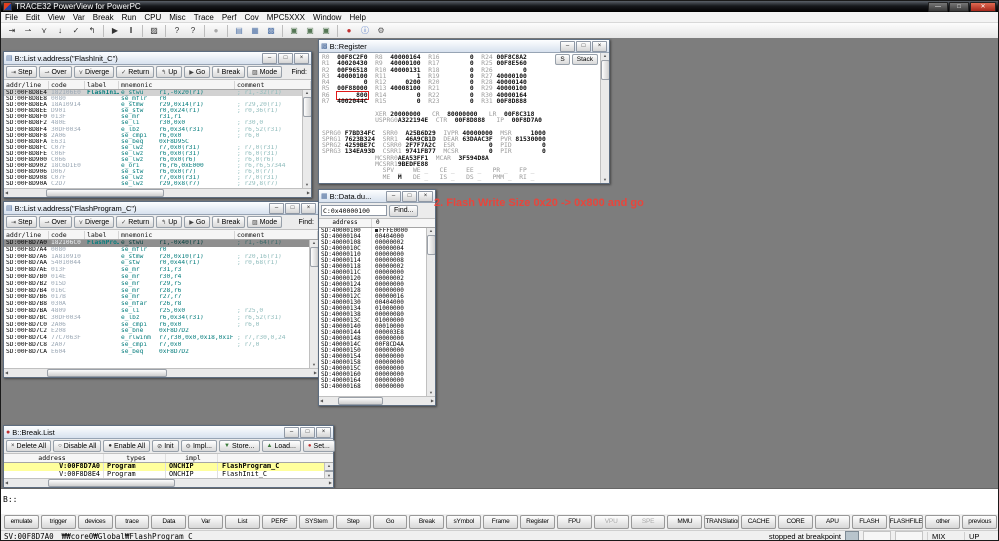 The image size is (999, 541). I want to click on menu-run: Run, so click(129, 17).